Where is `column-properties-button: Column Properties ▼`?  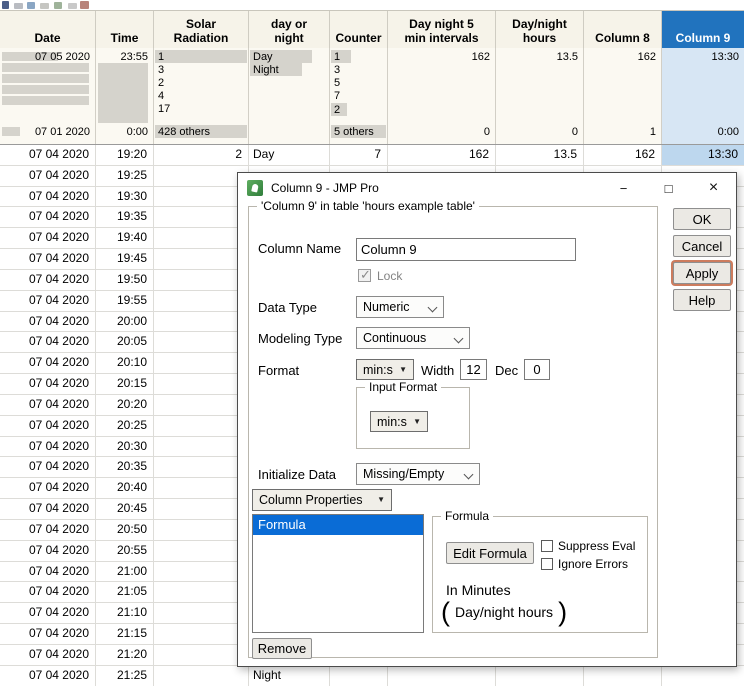 column-properties-button: Column Properties ▼ is located at coordinates (322, 500).